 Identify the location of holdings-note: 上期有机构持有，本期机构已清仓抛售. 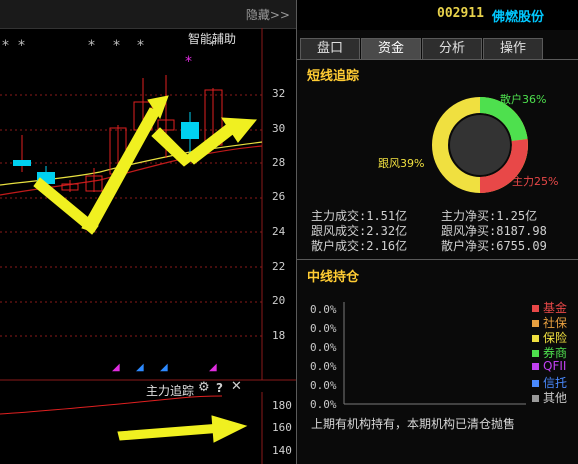
(413, 424).